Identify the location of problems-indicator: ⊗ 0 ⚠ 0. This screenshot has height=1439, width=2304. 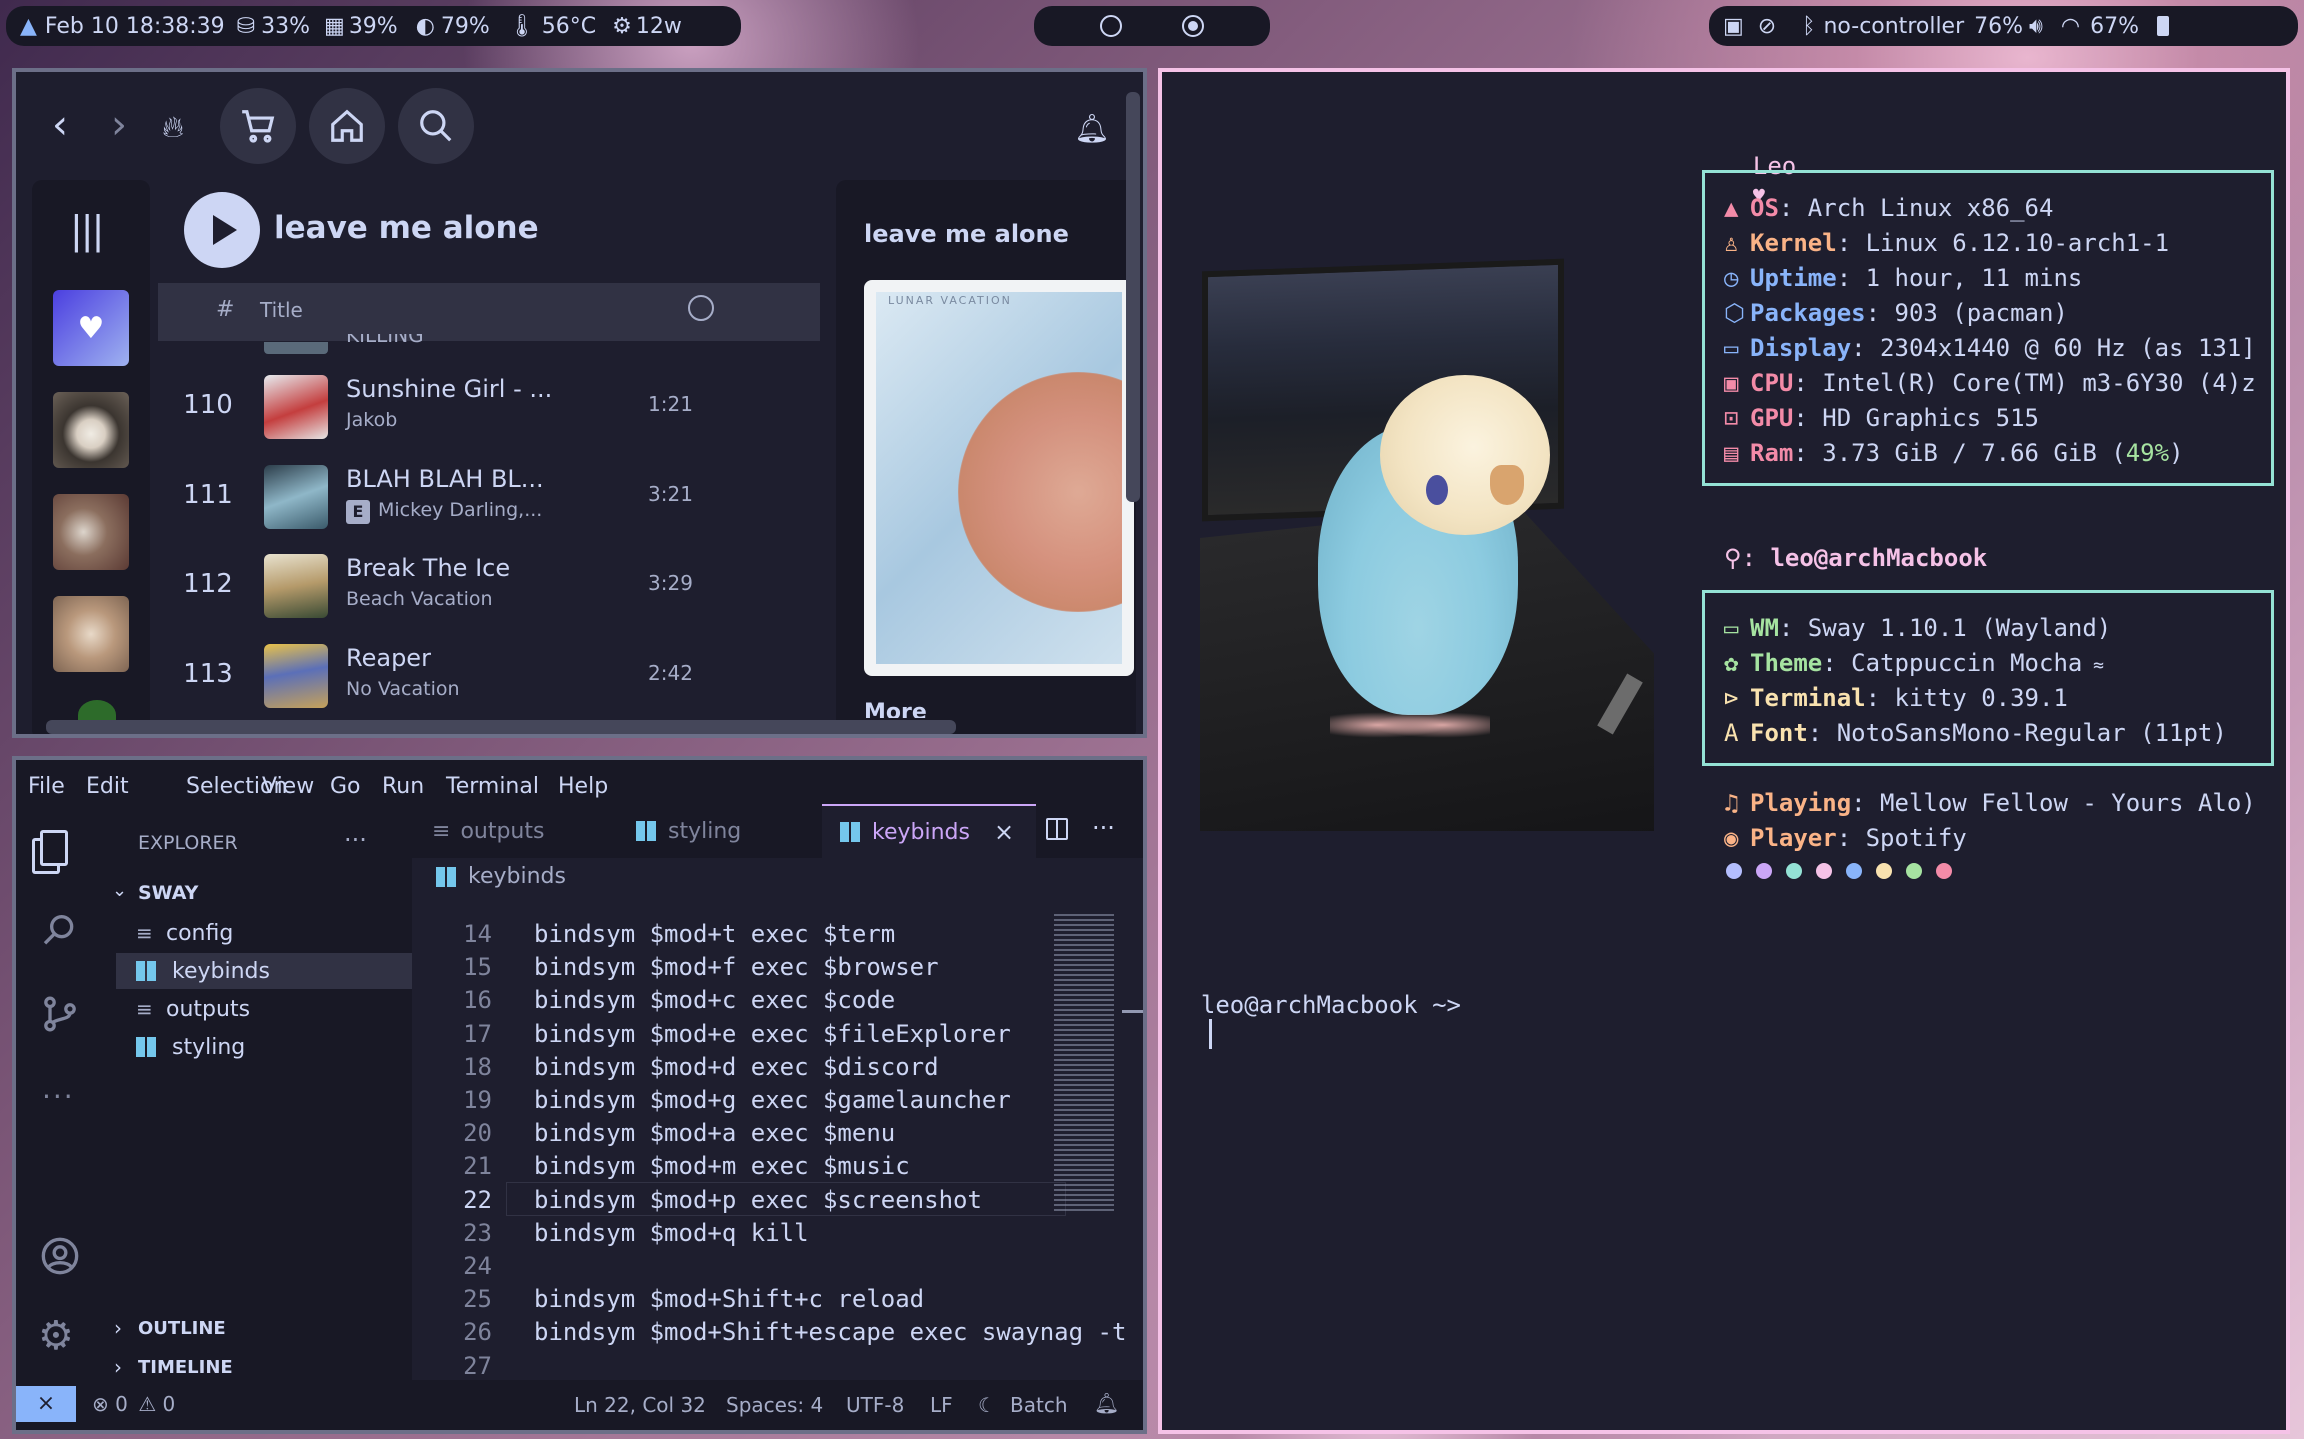
(133, 1404).